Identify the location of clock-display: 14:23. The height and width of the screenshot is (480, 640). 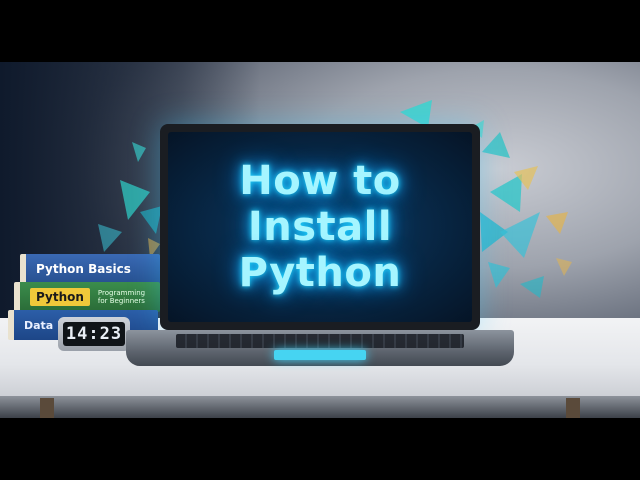
(94, 334).